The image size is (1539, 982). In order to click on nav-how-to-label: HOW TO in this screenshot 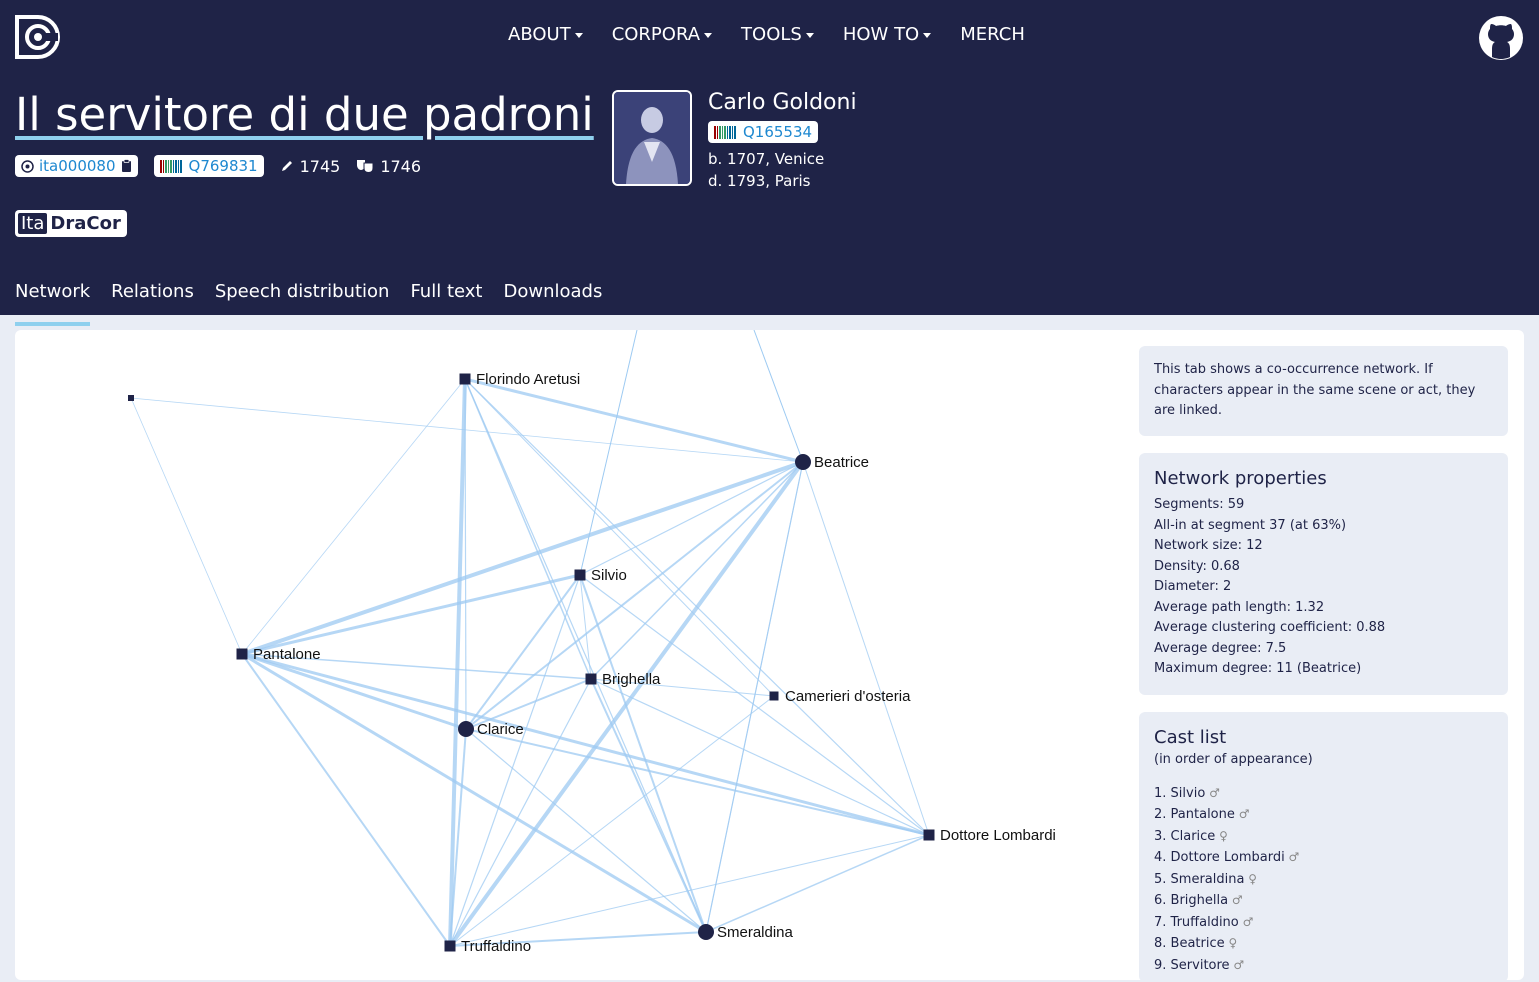, I will do `click(881, 34)`.